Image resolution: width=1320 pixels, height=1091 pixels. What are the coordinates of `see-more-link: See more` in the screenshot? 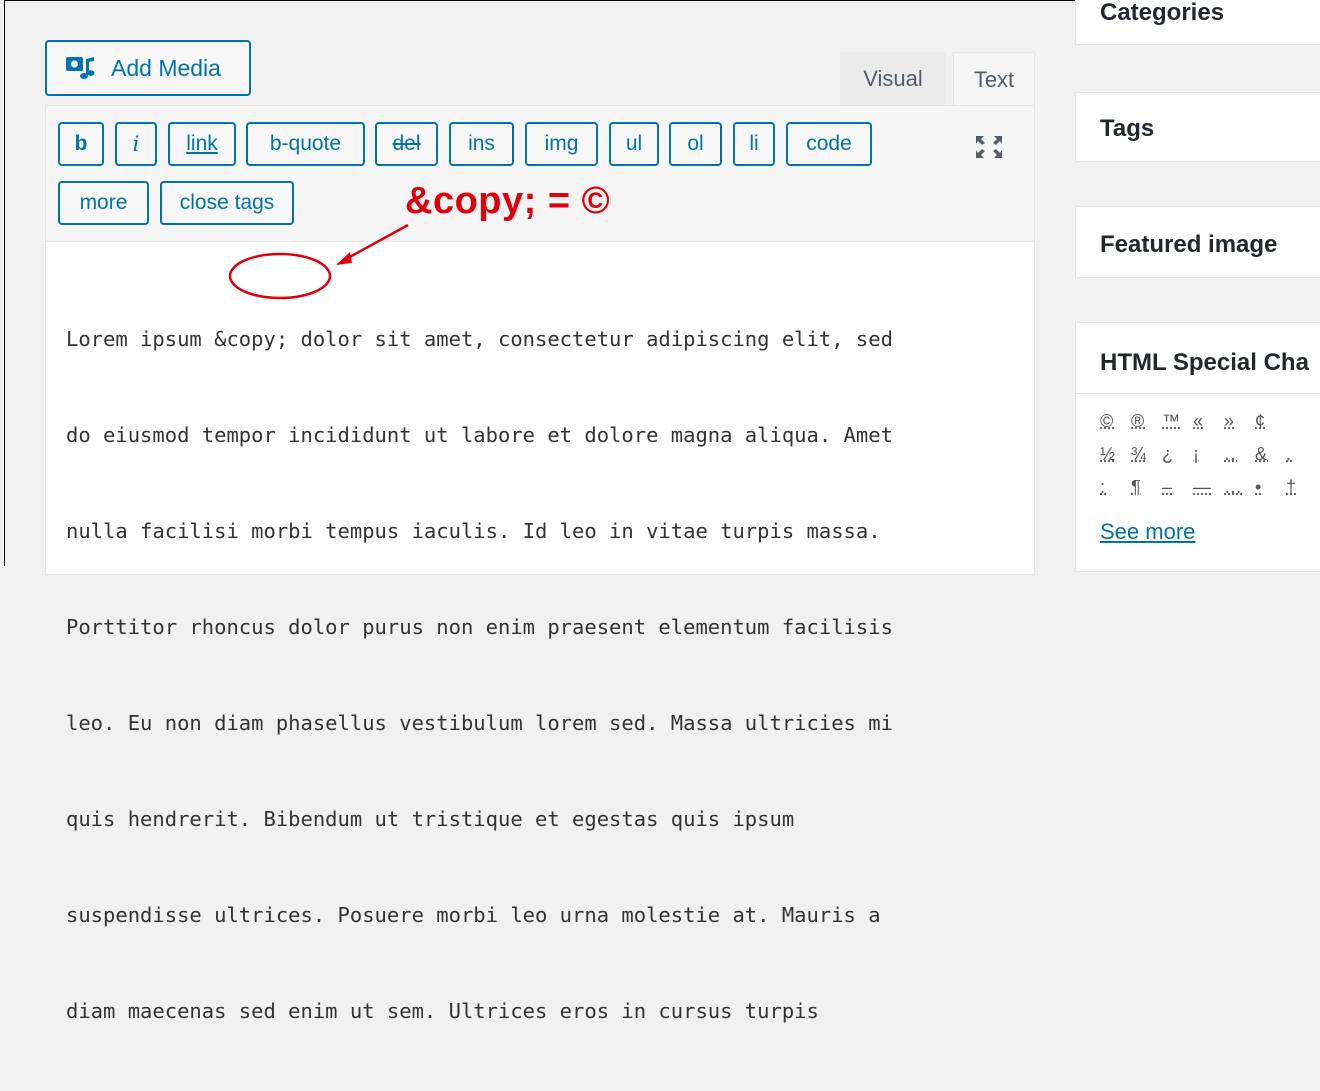 It's located at (1147, 532).